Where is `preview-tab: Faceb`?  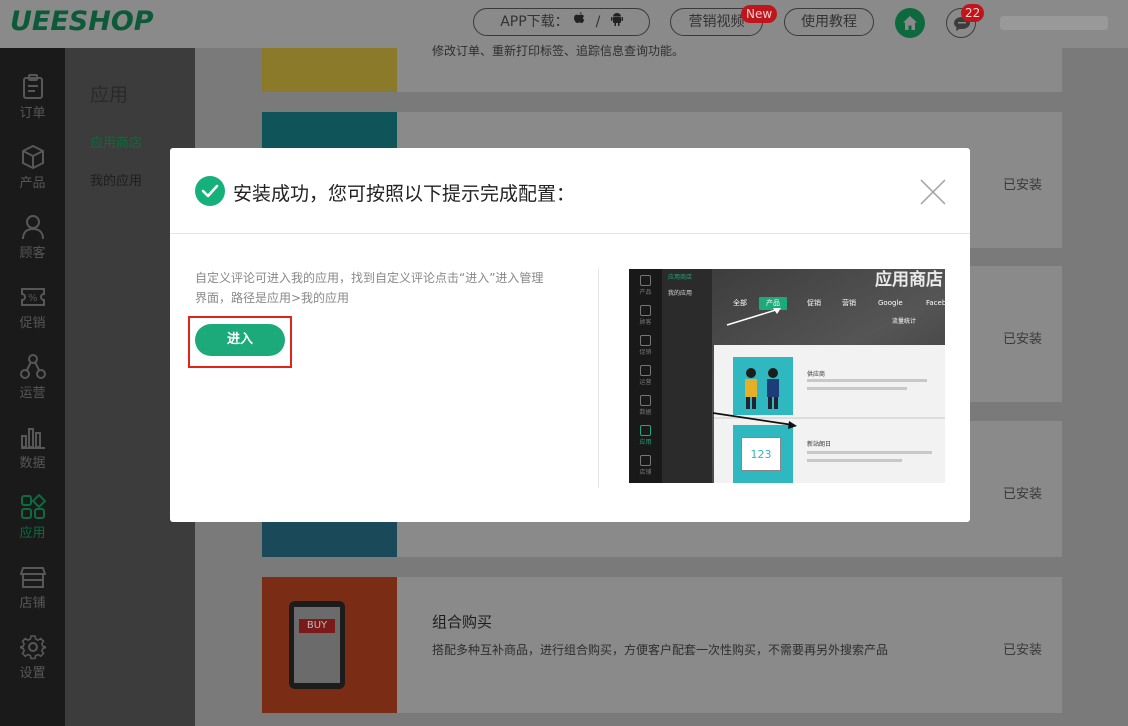 preview-tab: Faceb is located at coordinates (935, 303).